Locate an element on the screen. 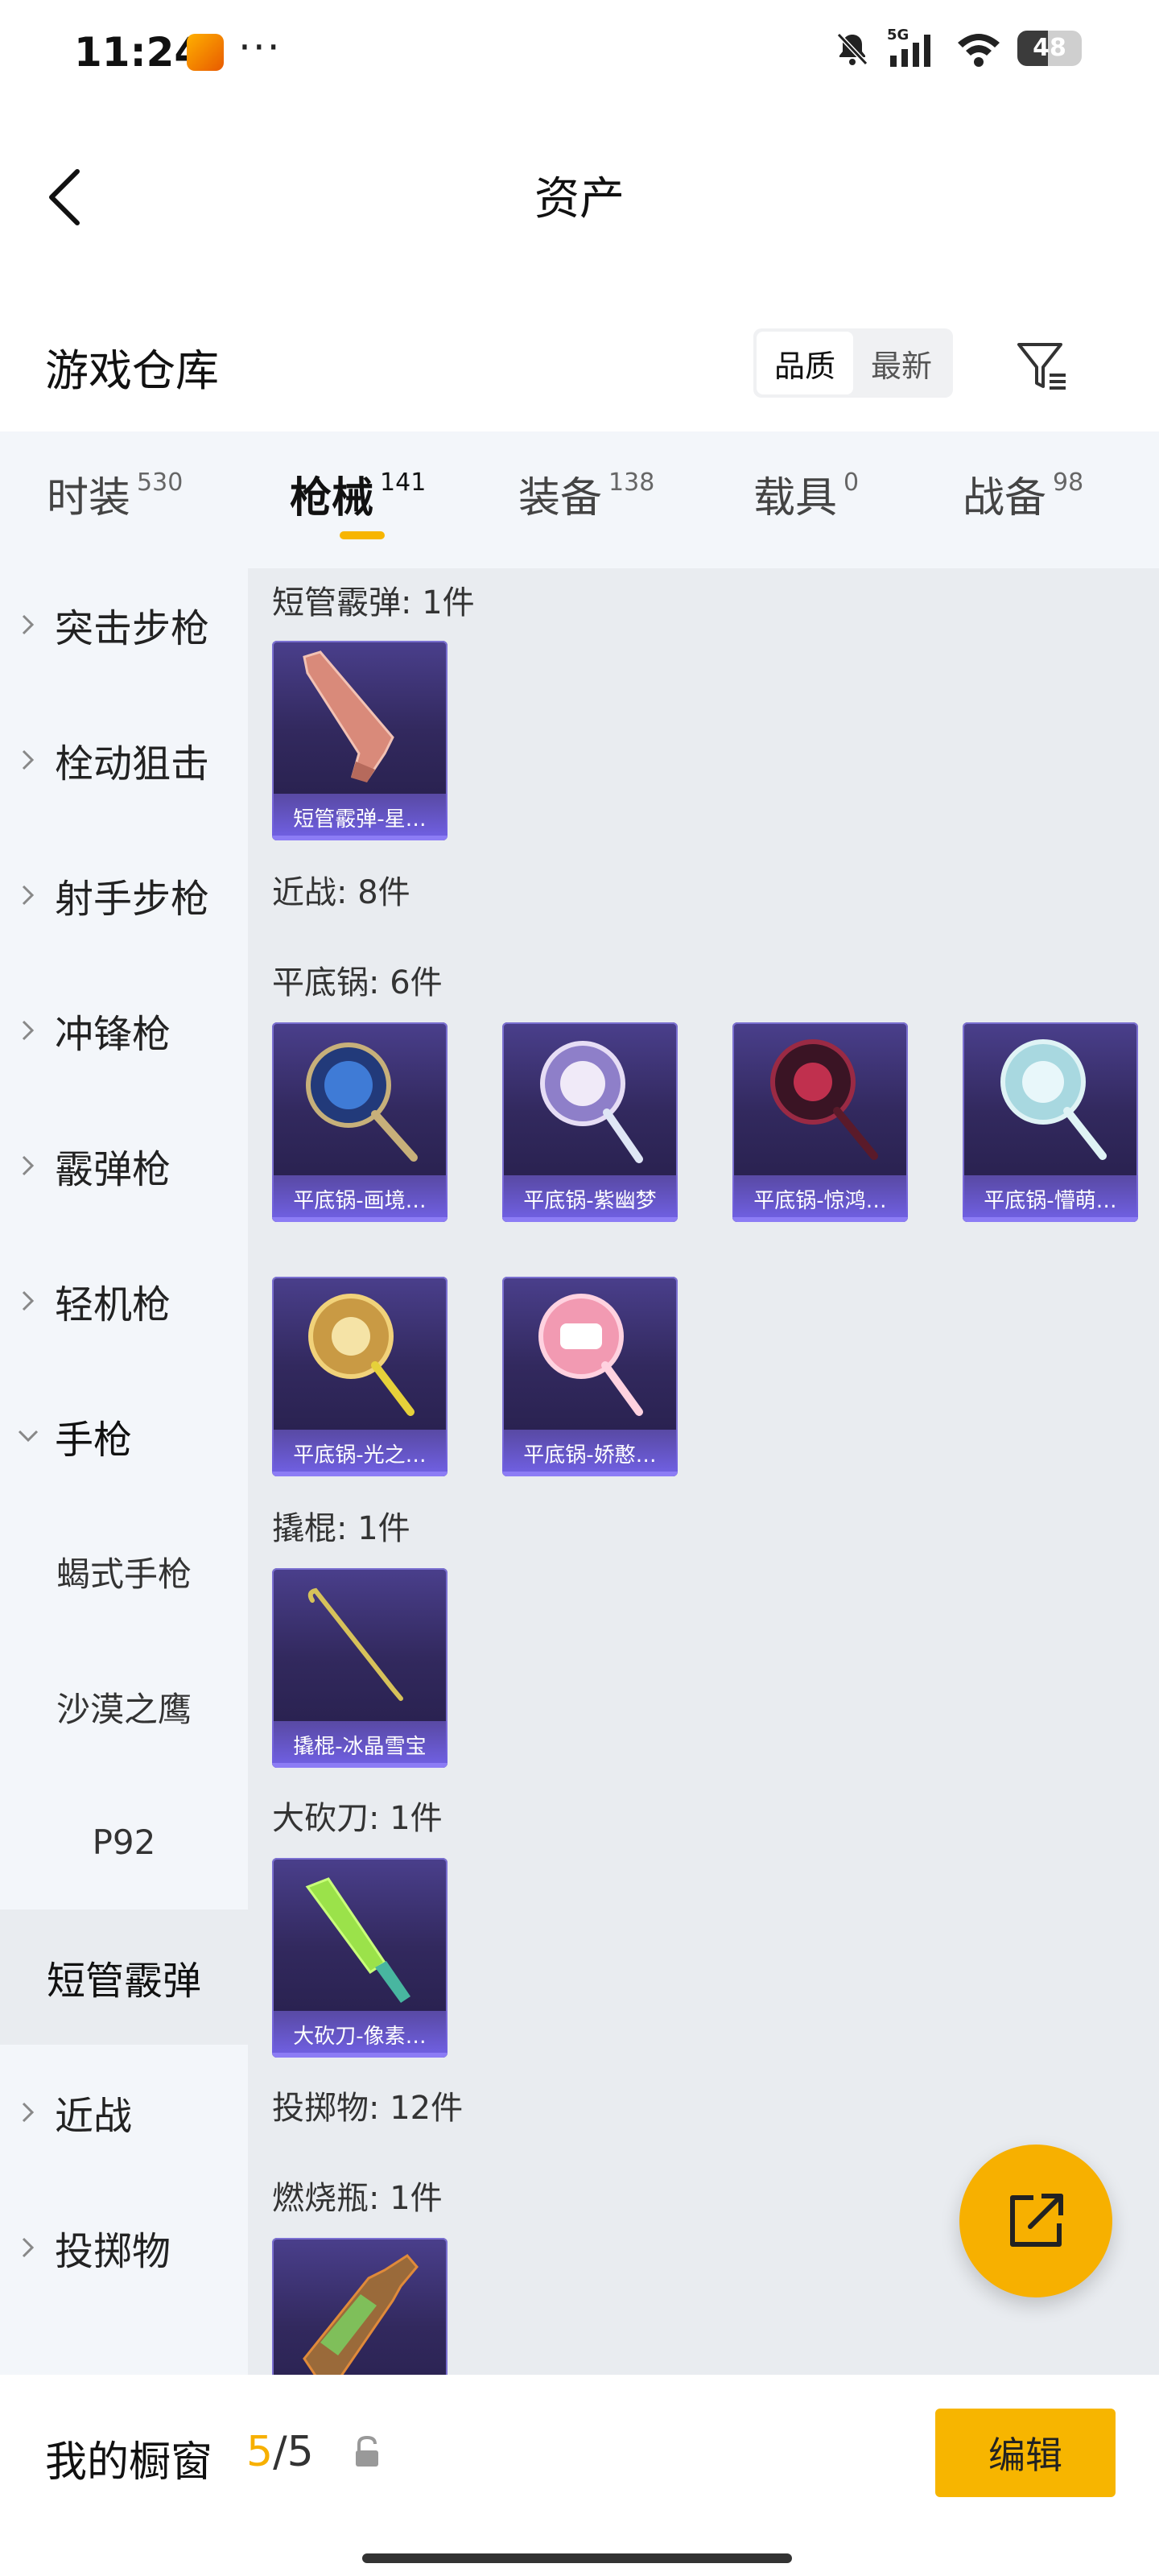 The height and width of the screenshot is (2576, 1159). tab-equipment: 装备 138 is located at coordinates (586, 494).